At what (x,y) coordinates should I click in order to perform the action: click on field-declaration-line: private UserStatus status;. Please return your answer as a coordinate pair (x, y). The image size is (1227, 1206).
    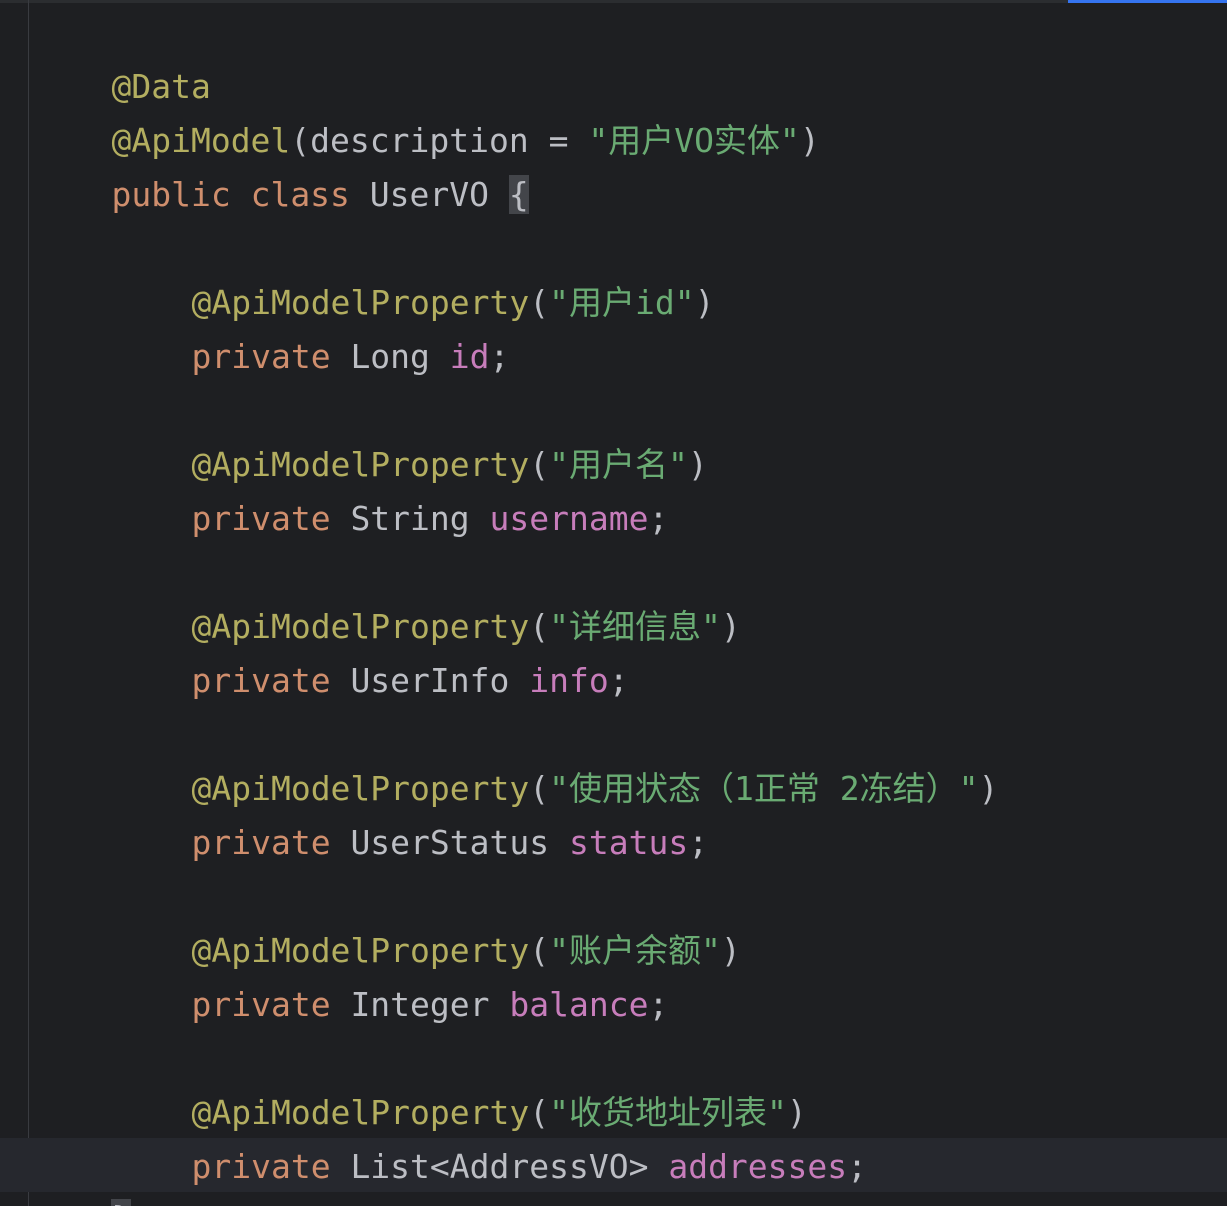
    Looking at the image, I should click on (370, 812).